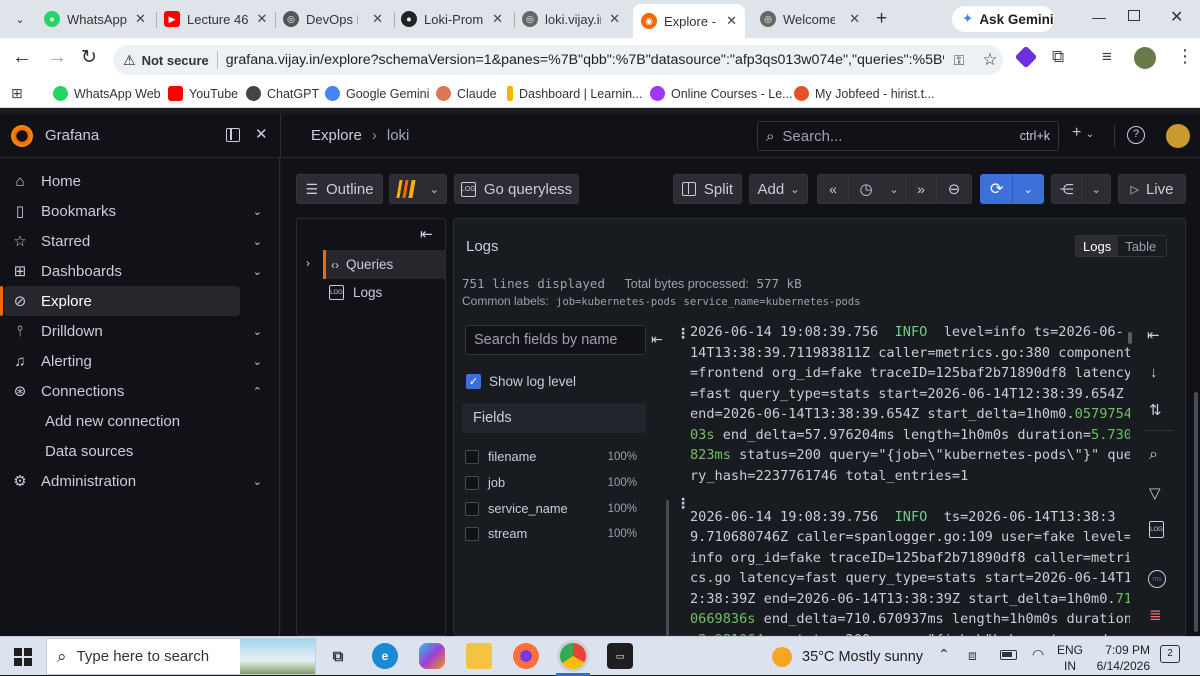 The width and height of the screenshot is (1200, 676). I want to click on field-row: stream 100%, so click(551, 533).